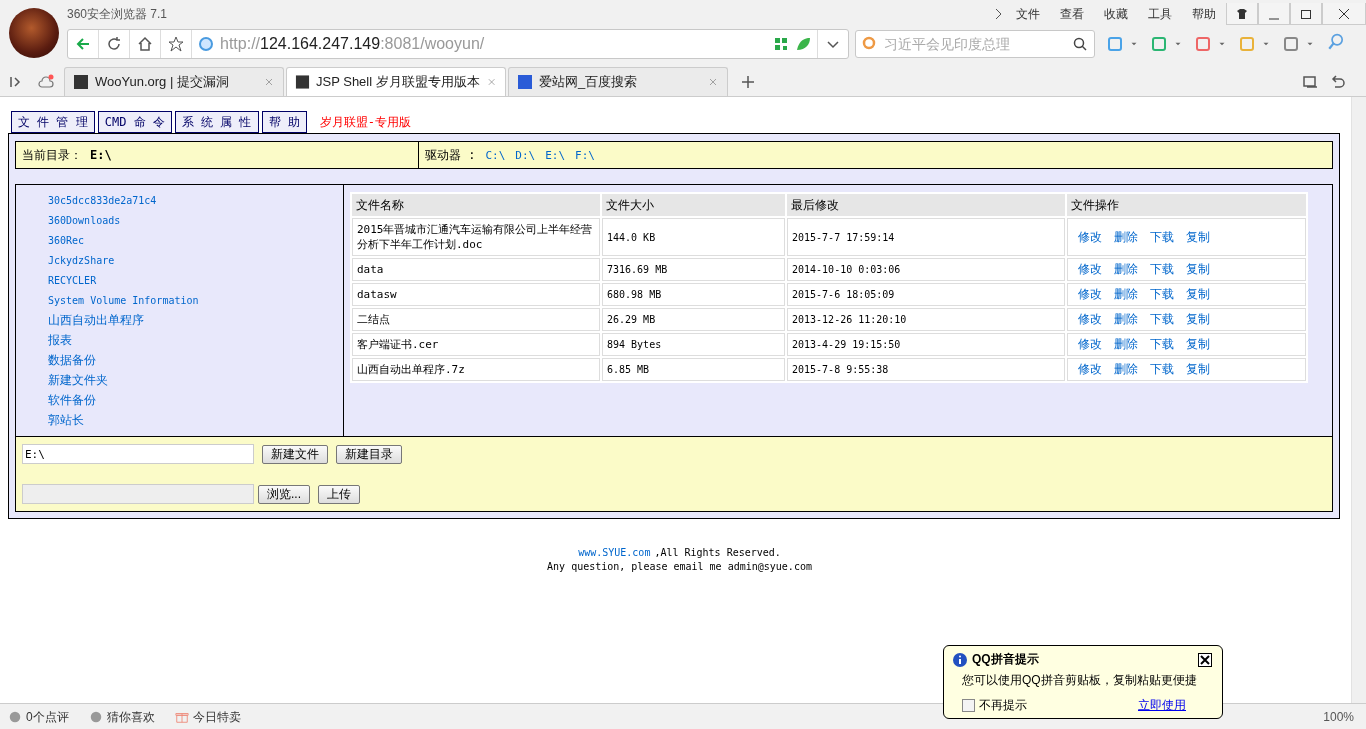  Describe the element at coordinates (614, 552) in the screenshot. I see `site-link: www.SYUE.com` at that location.